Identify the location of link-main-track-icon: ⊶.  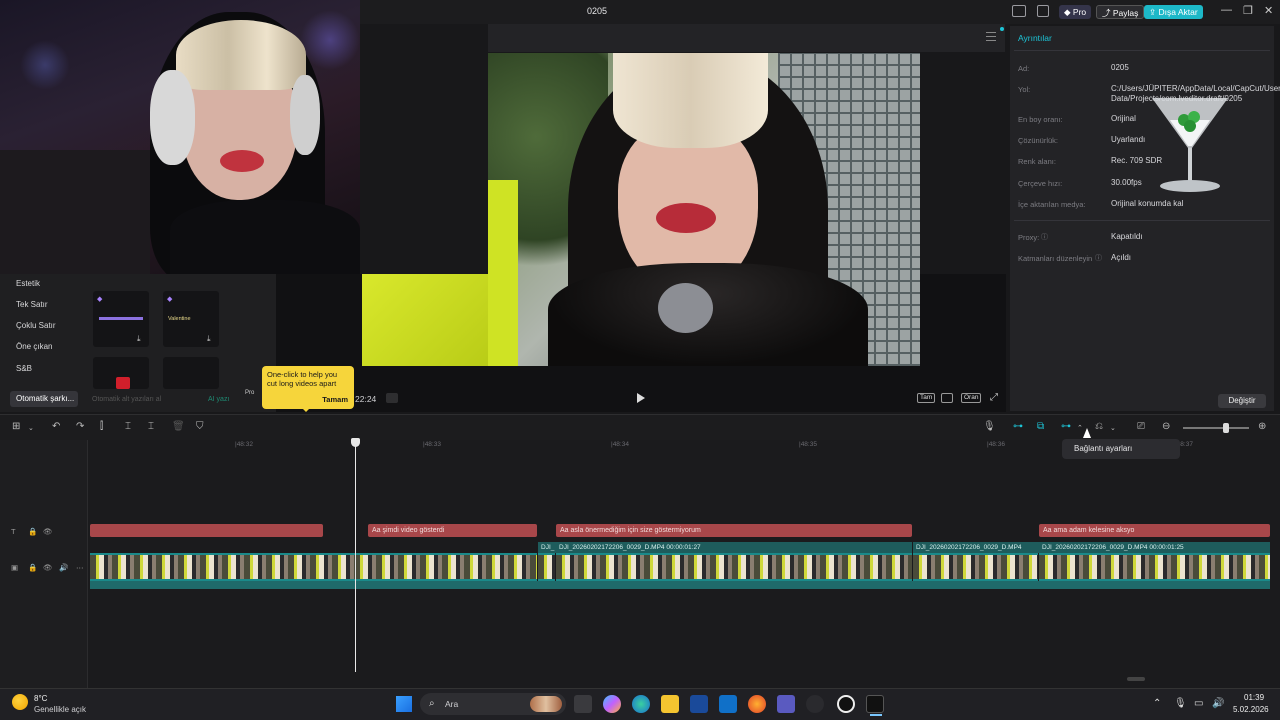
(1018, 426).